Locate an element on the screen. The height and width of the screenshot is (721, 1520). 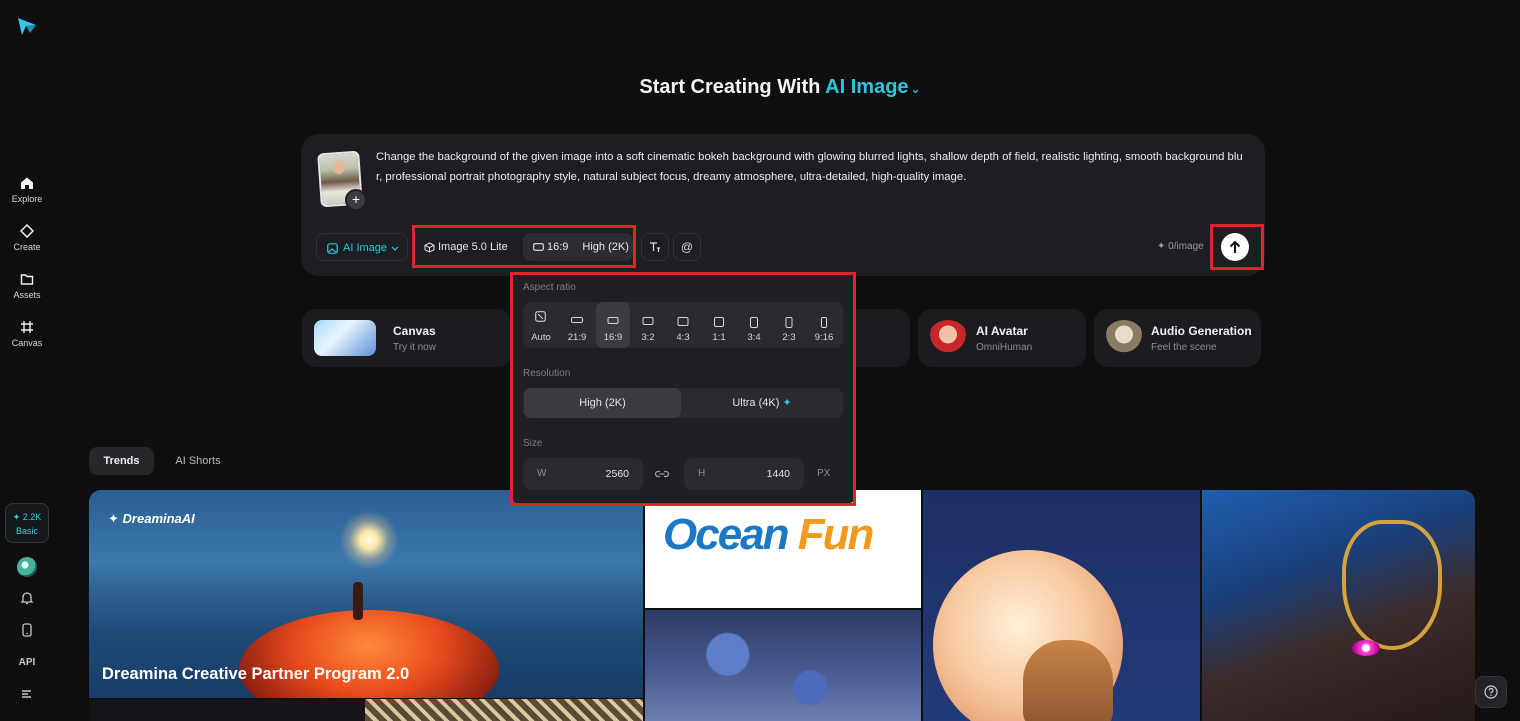
standing-figure is located at coordinates (358, 601).